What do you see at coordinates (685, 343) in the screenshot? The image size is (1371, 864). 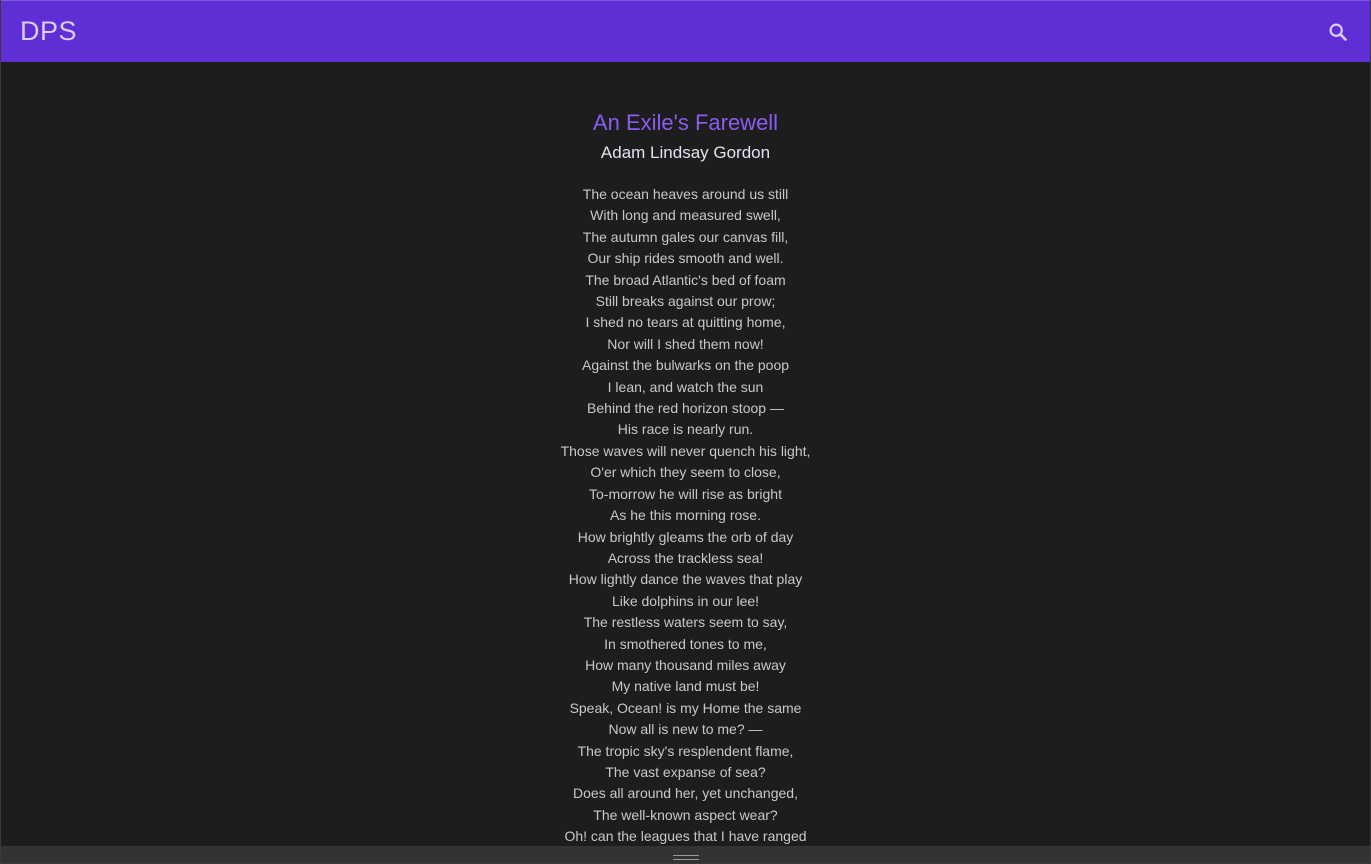 I see `poem-line: Nor will I shed them now!` at bounding box center [685, 343].